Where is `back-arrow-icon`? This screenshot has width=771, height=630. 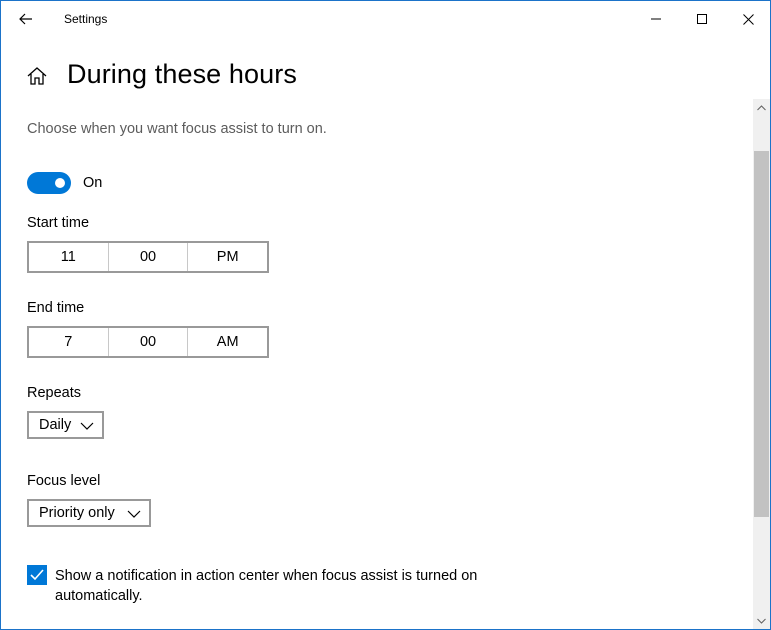 back-arrow-icon is located at coordinates (25, 19).